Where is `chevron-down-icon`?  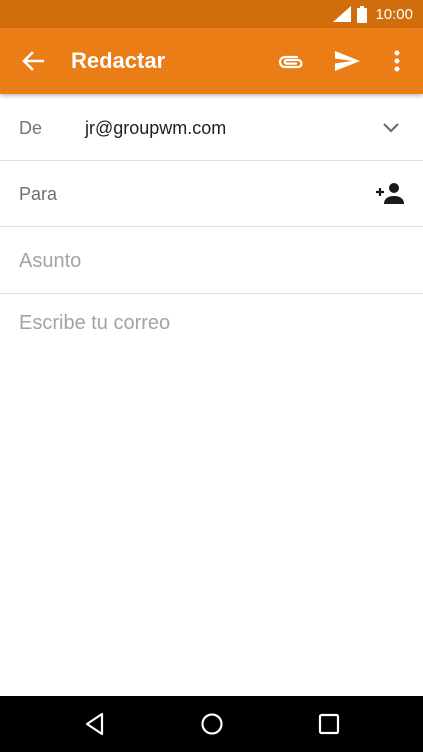
chevron-down-icon is located at coordinates (391, 127).